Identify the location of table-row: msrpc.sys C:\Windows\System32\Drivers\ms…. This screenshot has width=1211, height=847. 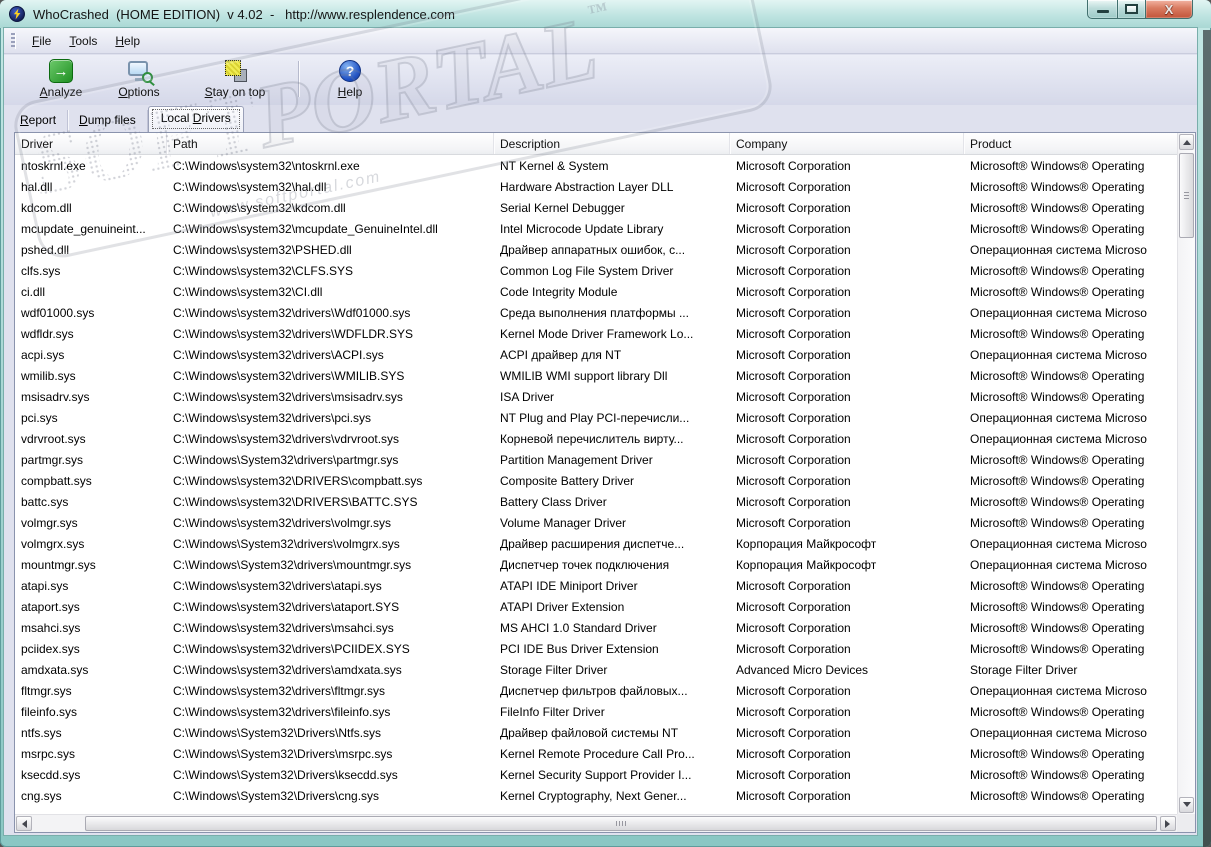
(596, 753).